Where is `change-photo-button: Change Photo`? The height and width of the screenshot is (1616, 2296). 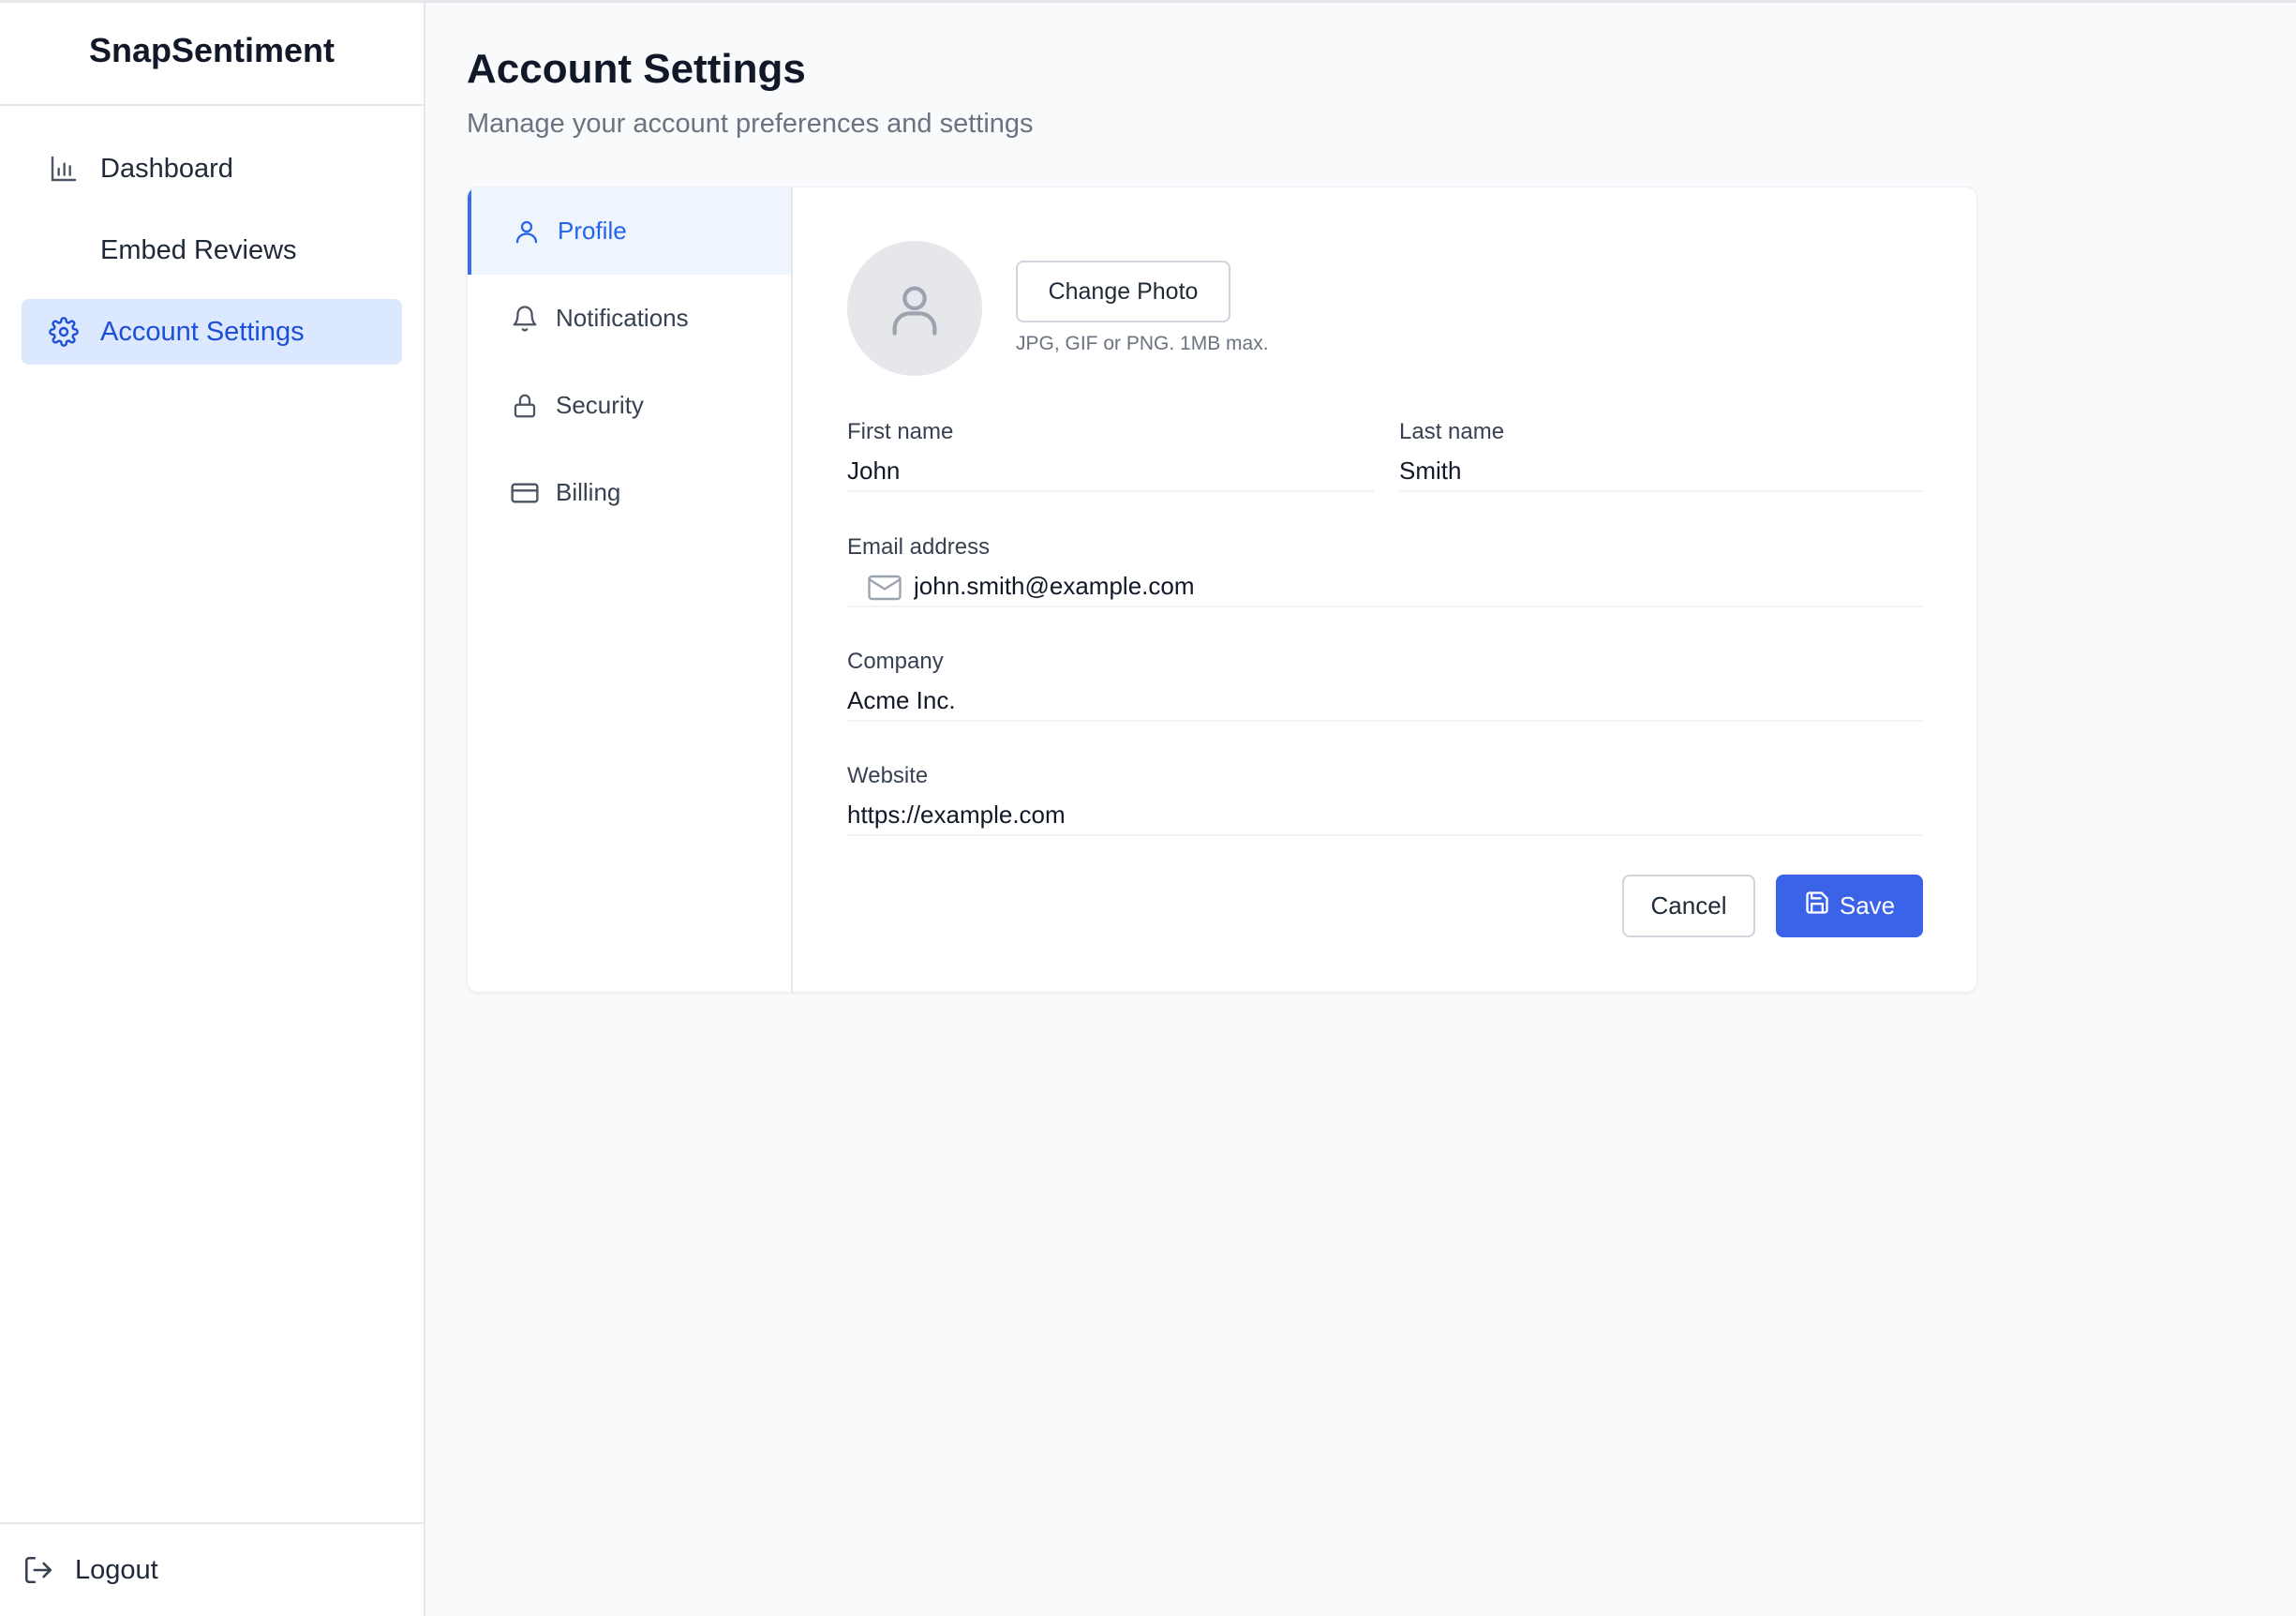
change-photo-button: Change Photo is located at coordinates (1123, 292).